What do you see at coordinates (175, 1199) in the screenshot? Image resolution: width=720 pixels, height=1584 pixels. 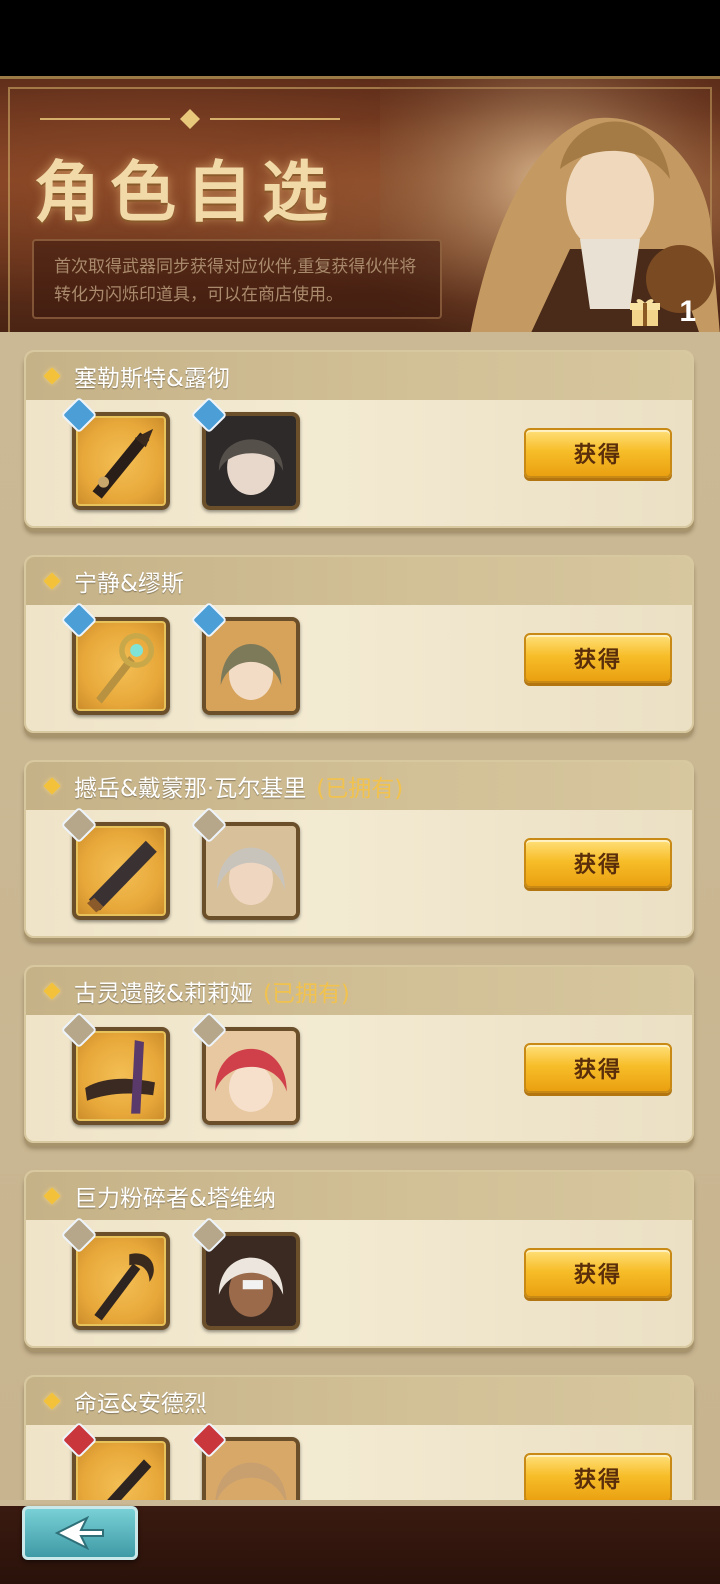 I see `item-name: 巨力粉碎者&塔维纳` at bounding box center [175, 1199].